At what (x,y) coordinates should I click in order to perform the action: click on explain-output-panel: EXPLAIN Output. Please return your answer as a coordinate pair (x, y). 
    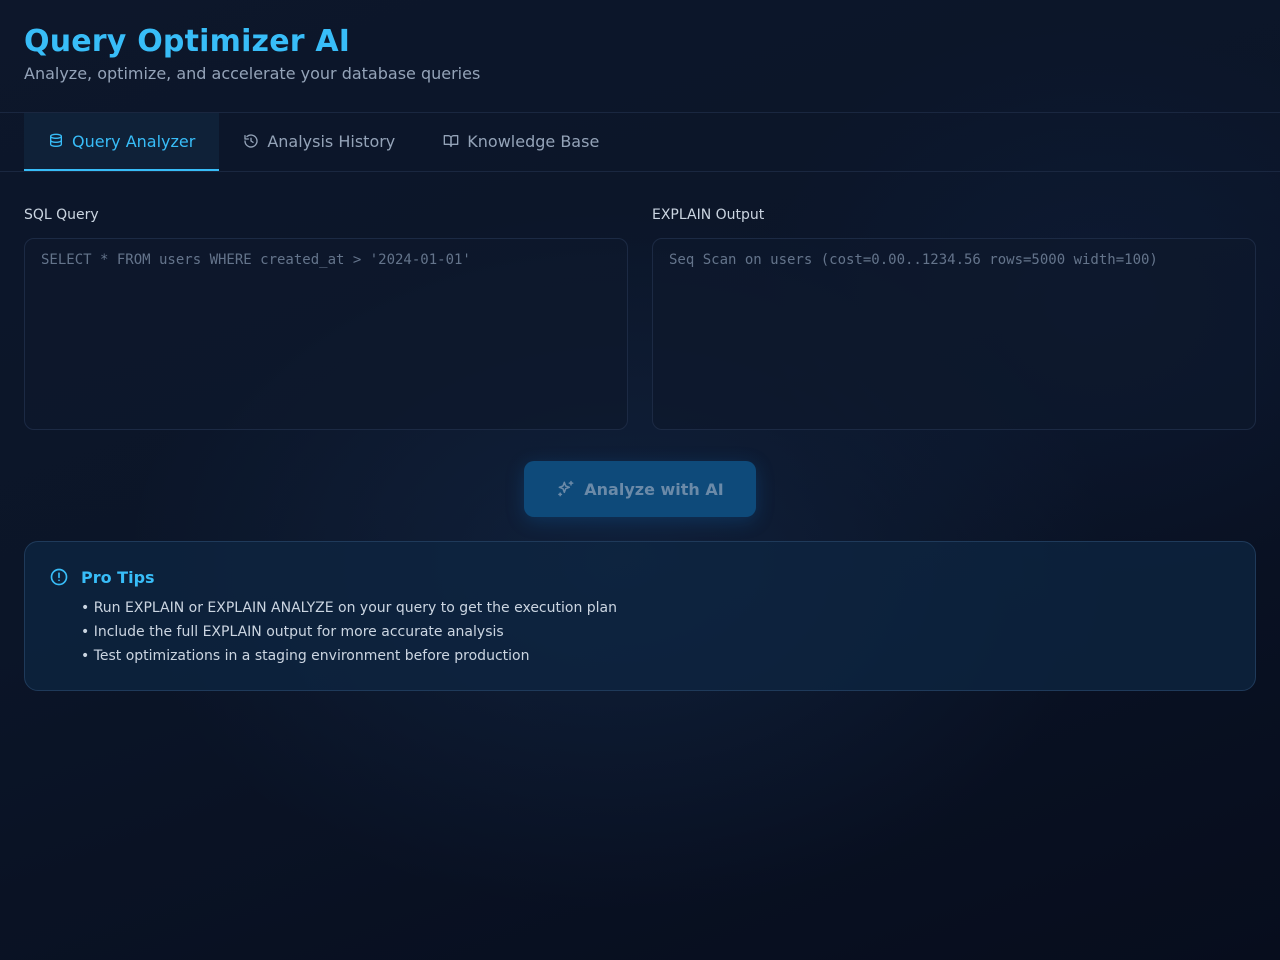
    Looking at the image, I should click on (954, 318).